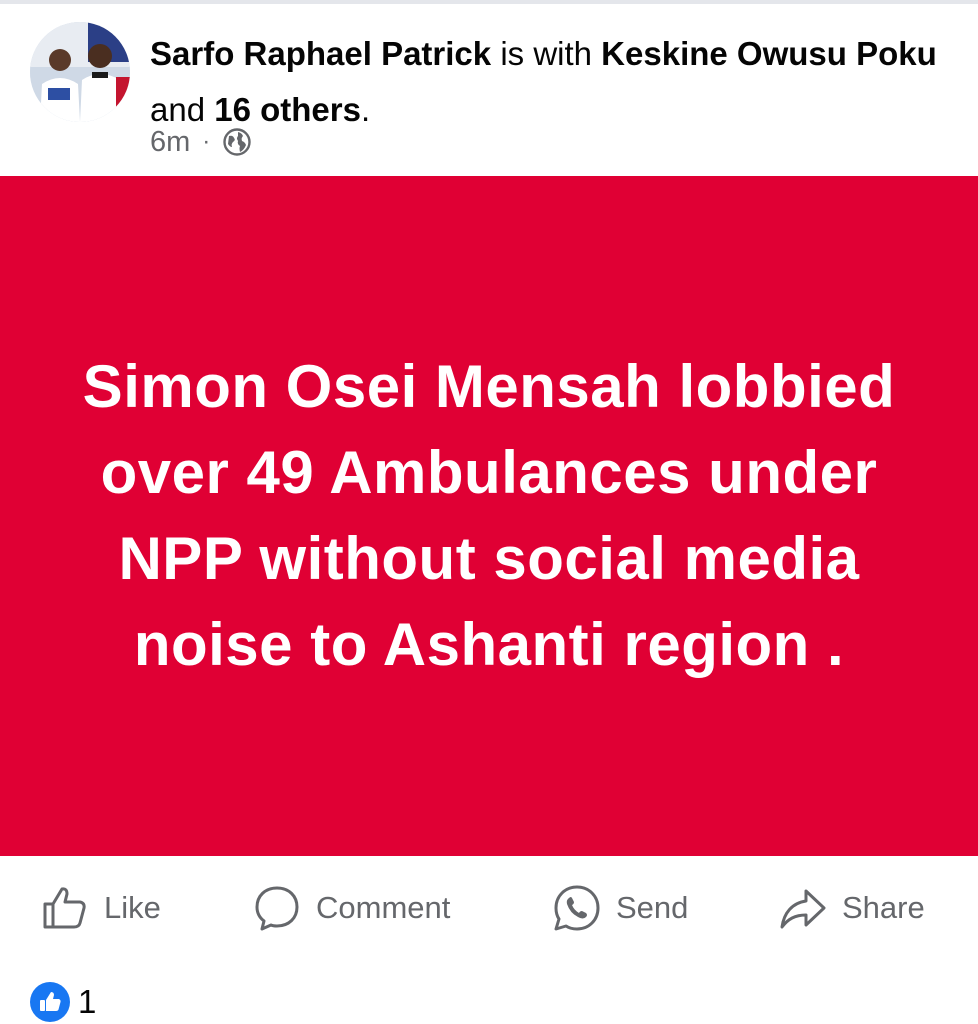 Image resolution: width=978 pixels, height=1024 pixels. What do you see at coordinates (383, 907) in the screenshot?
I see `comment-label: Comment` at bounding box center [383, 907].